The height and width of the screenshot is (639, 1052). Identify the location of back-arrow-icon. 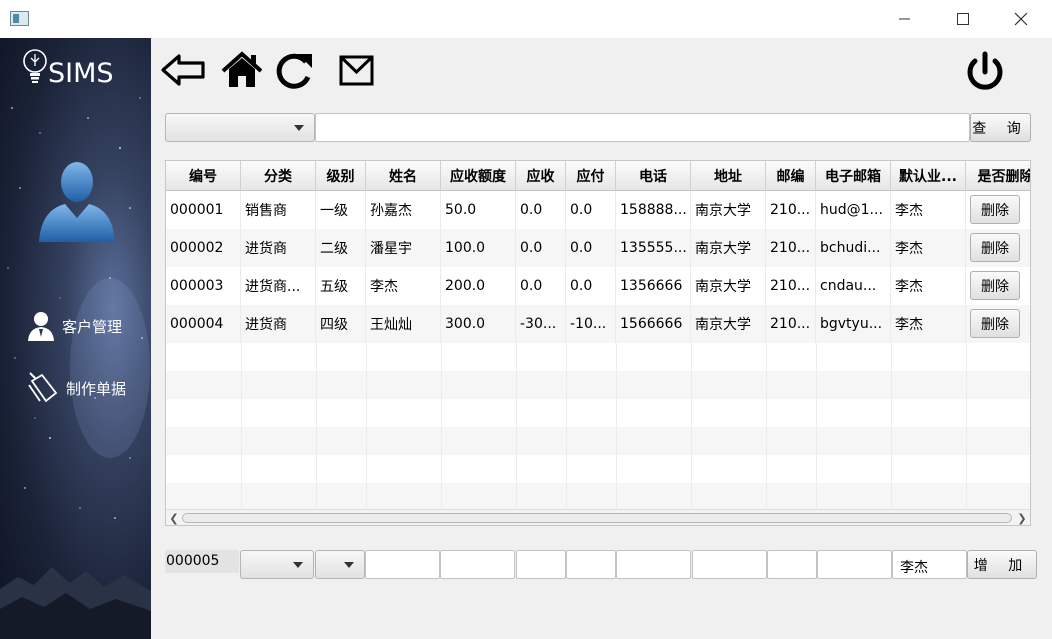
(183, 70).